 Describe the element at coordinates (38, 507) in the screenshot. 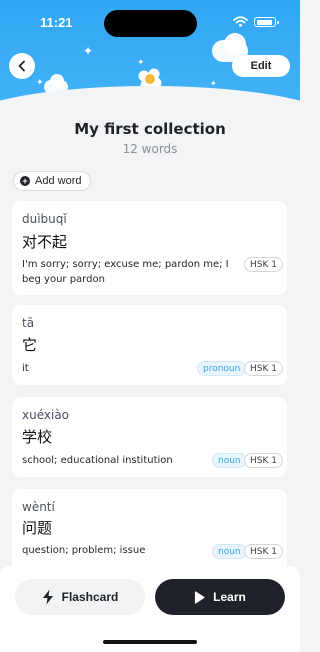

I see `word-pinyin: wèntí` at that location.